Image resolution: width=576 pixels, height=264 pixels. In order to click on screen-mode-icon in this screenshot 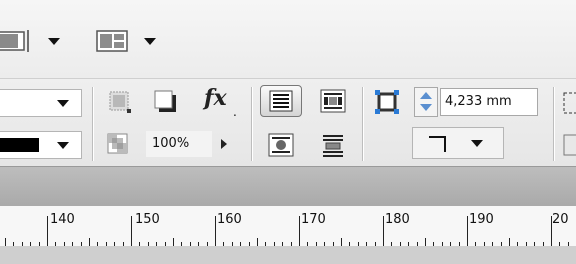, I will do `click(14, 41)`.